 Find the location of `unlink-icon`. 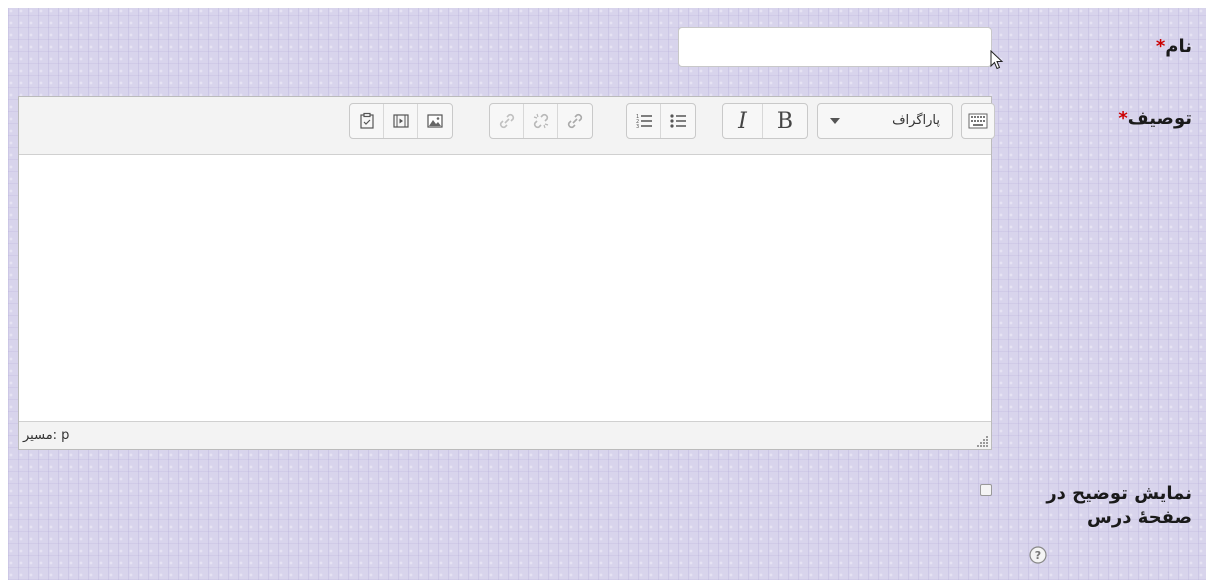

unlink-icon is located at coordinates (540, 121).